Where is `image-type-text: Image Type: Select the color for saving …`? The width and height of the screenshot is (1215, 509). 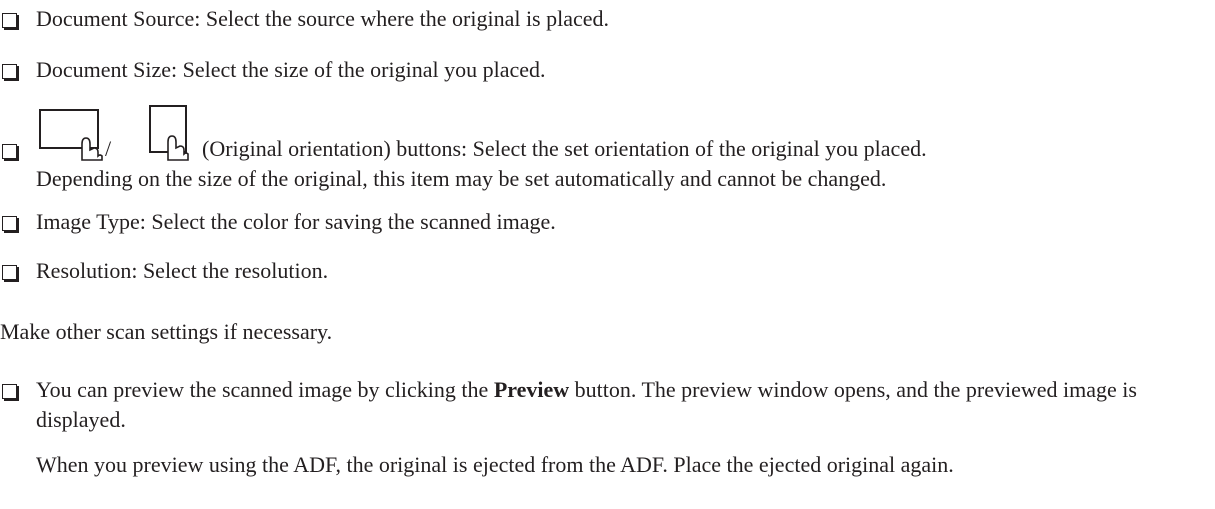 image-type-text: Image Type: Select the color for saving … is located at coordinates (296, 221).